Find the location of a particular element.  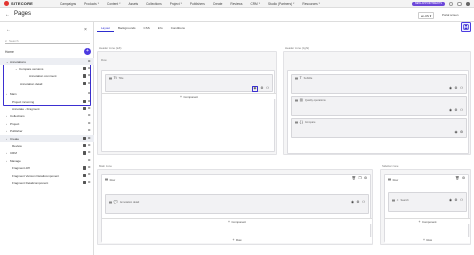

search-input: ⌕ Search is located at coordinates (47, 41).